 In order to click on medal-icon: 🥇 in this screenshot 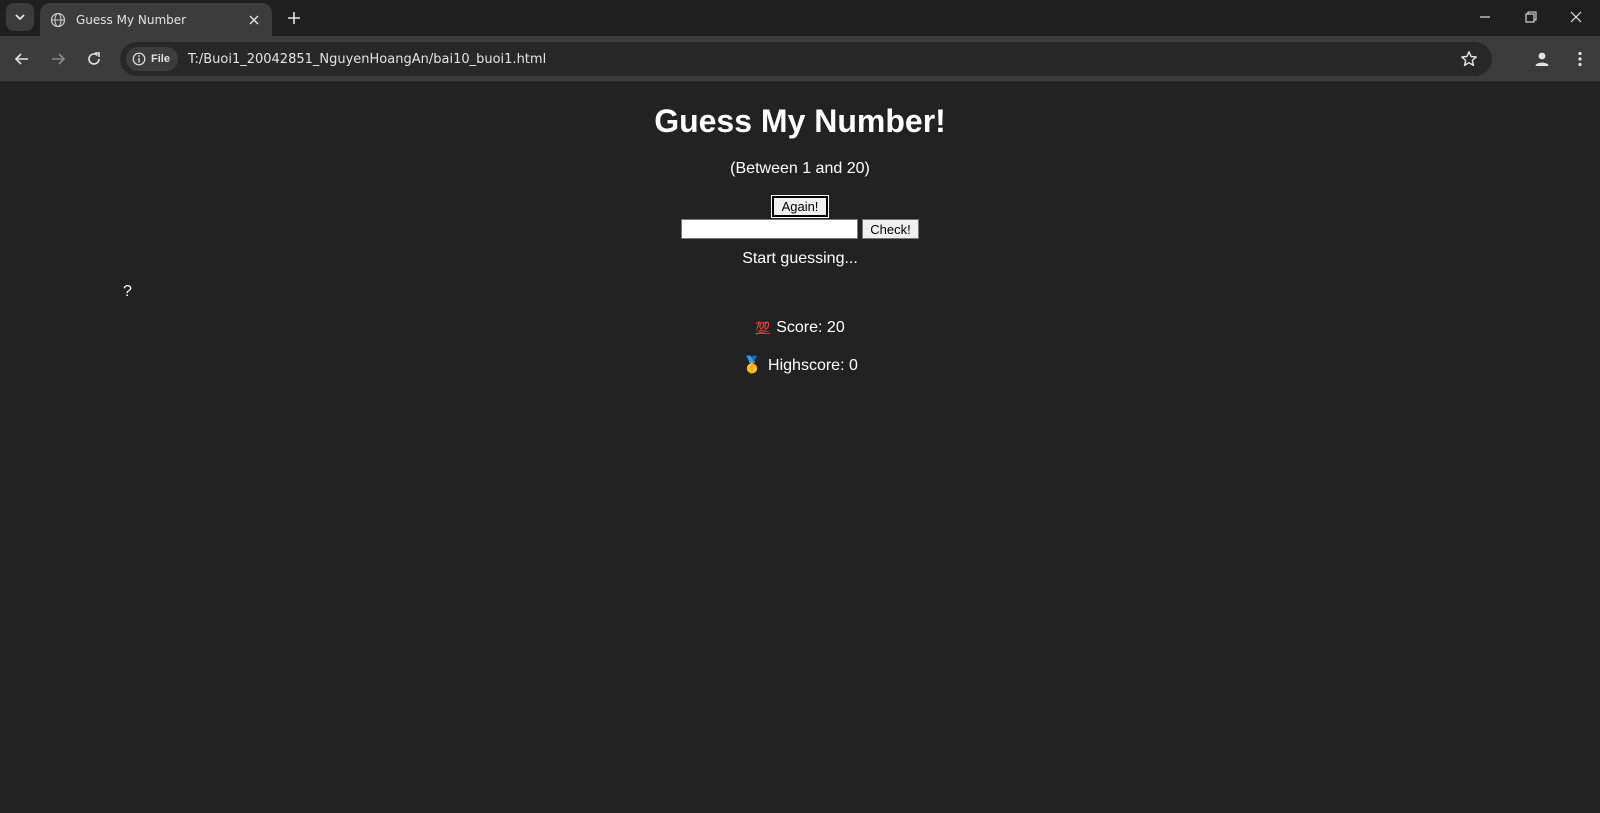, I will do `click(752, 364)`.